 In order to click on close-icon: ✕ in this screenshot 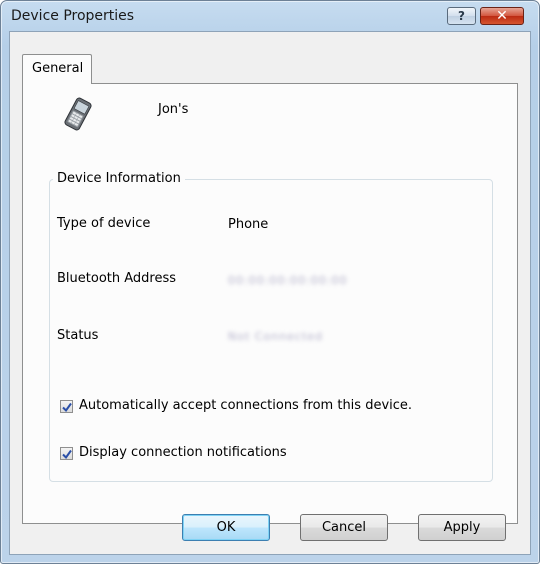, I will do `click(502, 16)`.